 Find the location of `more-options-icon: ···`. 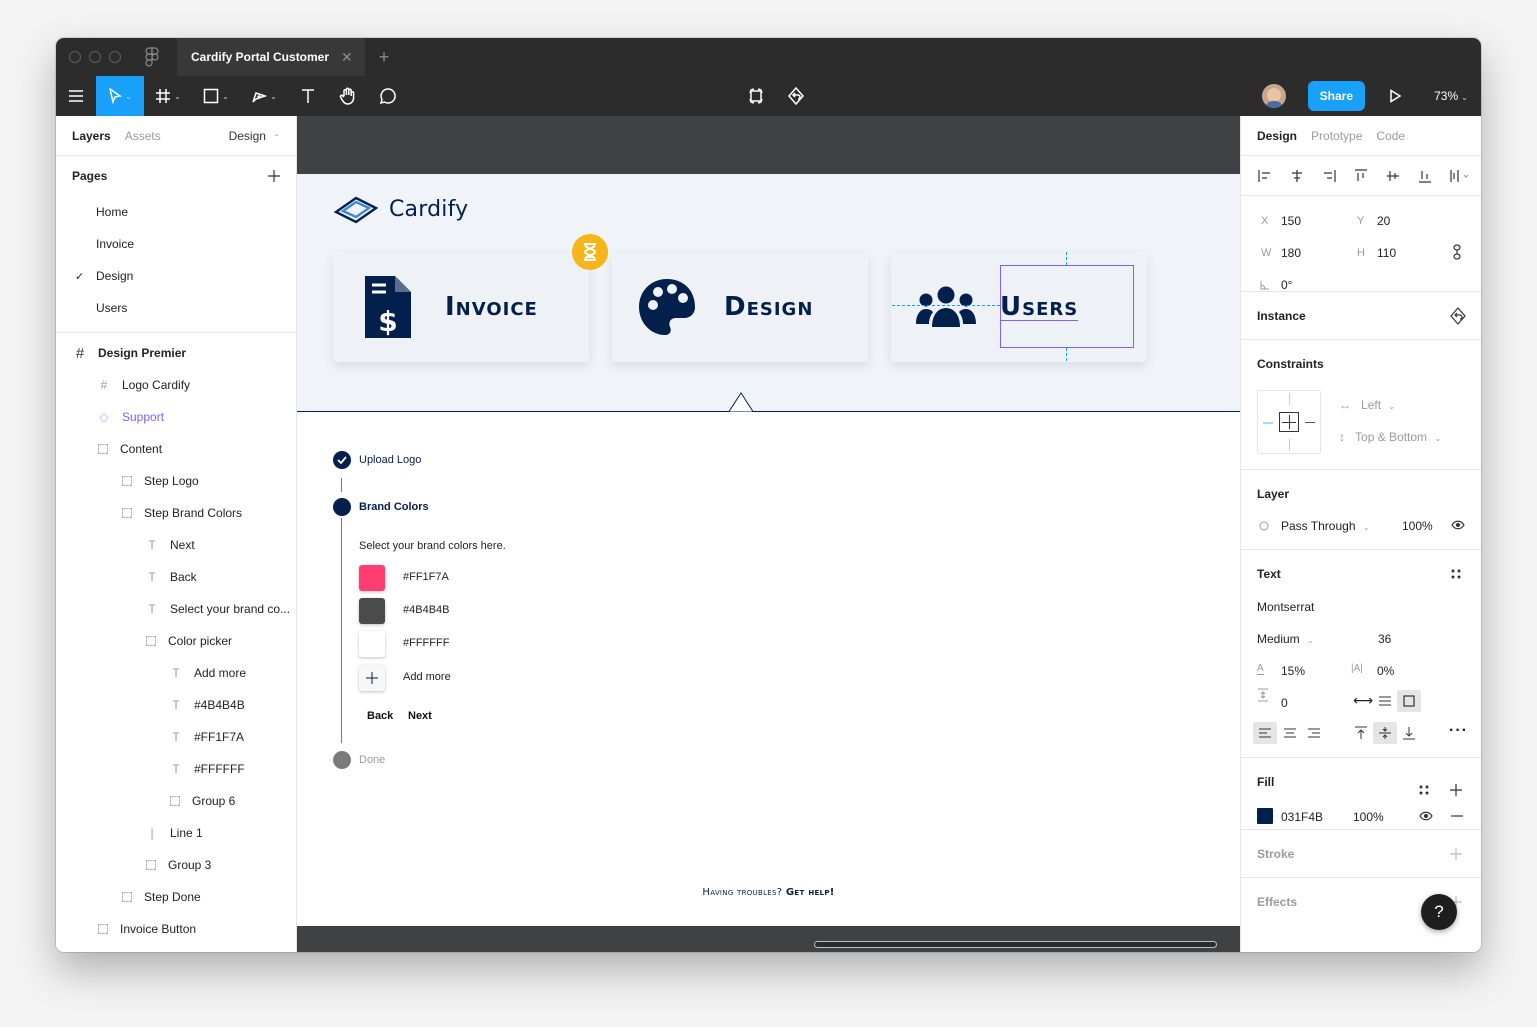

more-options-icon: ··· is located at coordinates (1458, 731).